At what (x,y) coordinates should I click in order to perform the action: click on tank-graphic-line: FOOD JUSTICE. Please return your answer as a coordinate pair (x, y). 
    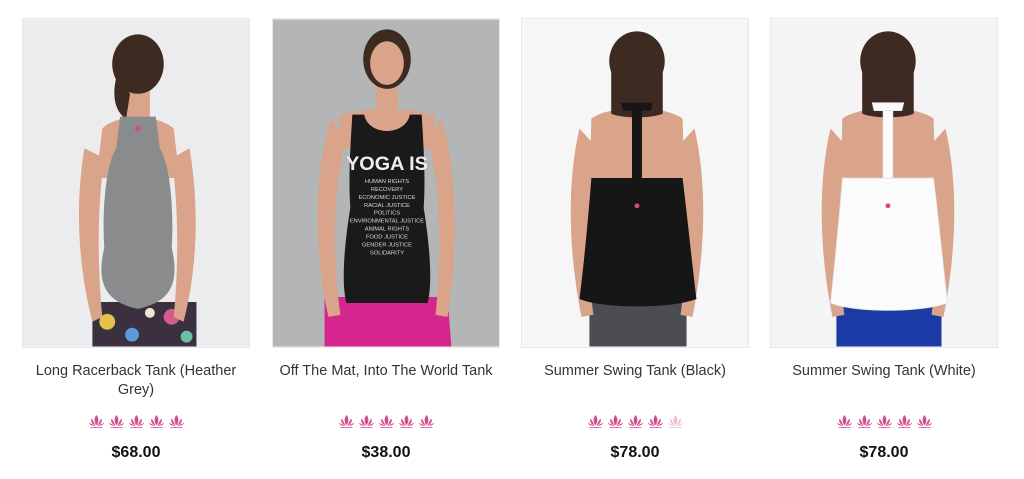
    Looking at the image, I should click on (387, 238).